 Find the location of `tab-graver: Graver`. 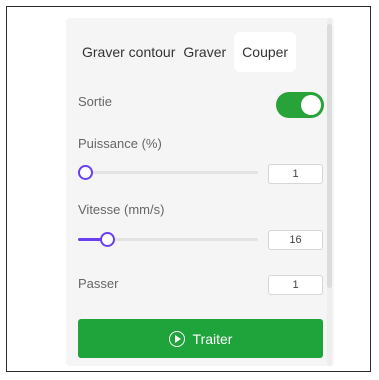

tab-graver: Graver is located at coordinates (204, 52).